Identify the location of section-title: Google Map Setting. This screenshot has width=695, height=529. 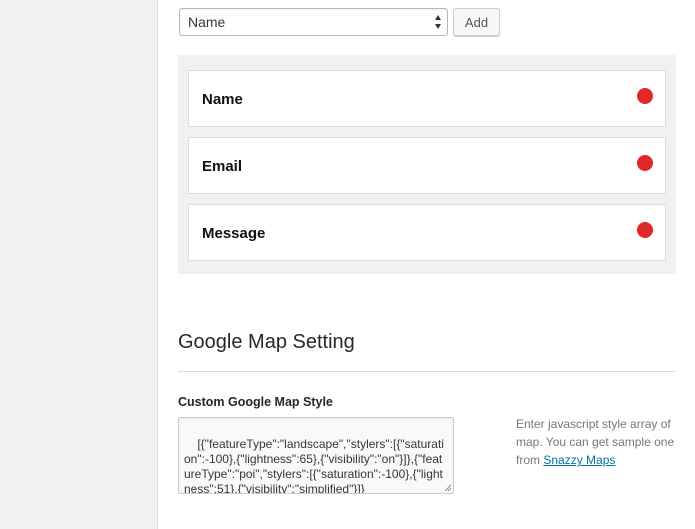
(266, 342).